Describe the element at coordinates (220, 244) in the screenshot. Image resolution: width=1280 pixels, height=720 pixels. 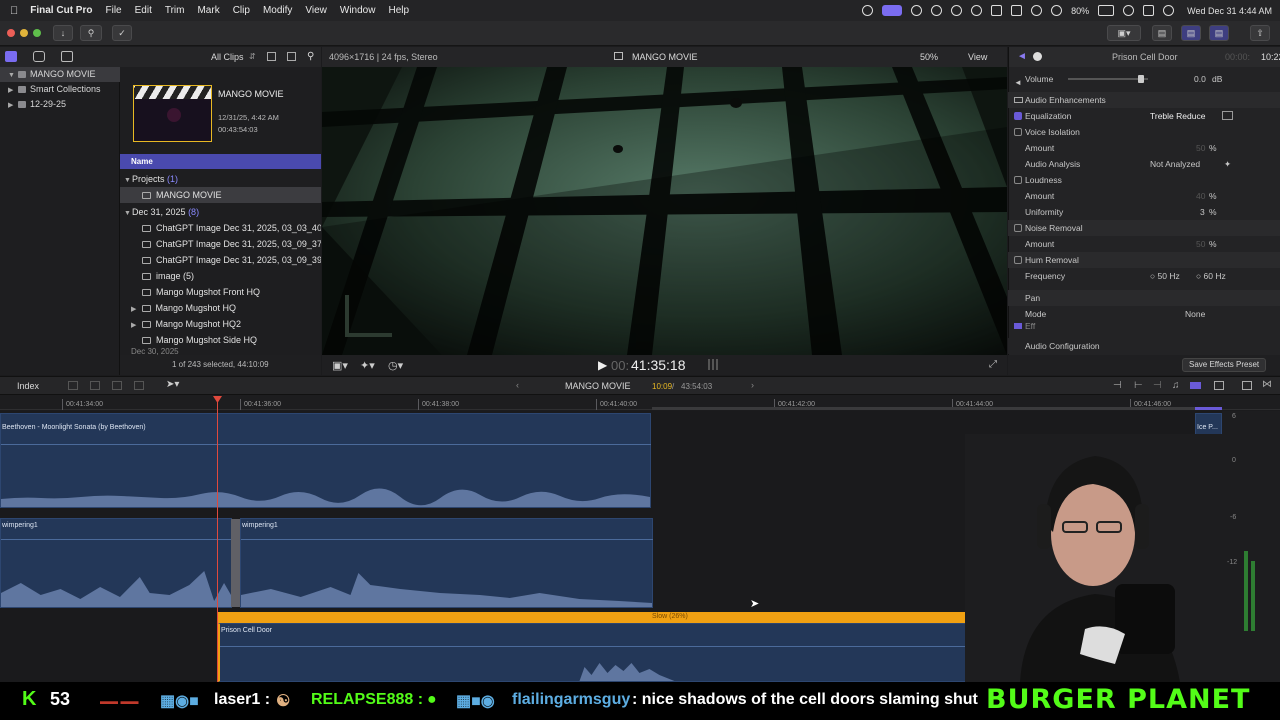
I see `browser-item: ChatGPT Image Dec 31, 2025, 03_09_37` at that location.